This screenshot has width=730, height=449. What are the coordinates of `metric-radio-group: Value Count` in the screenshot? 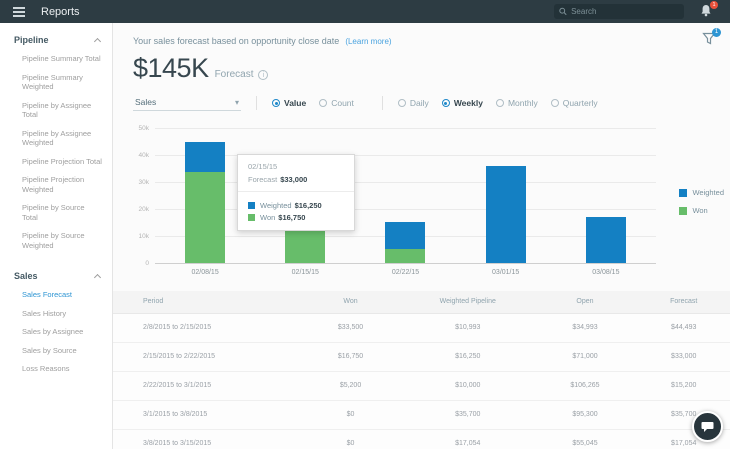 It's located at (319, 103).